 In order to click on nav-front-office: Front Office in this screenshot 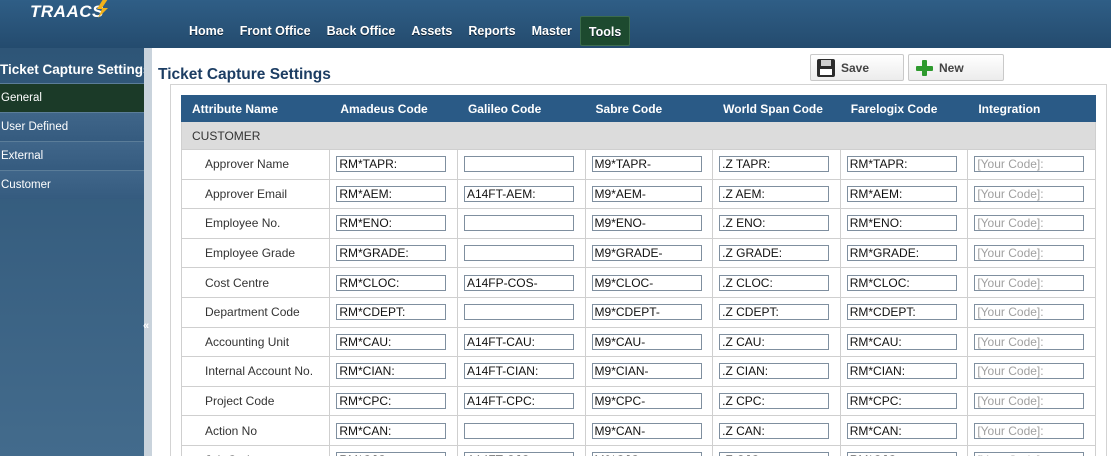, I will do `click(275, 31)`.